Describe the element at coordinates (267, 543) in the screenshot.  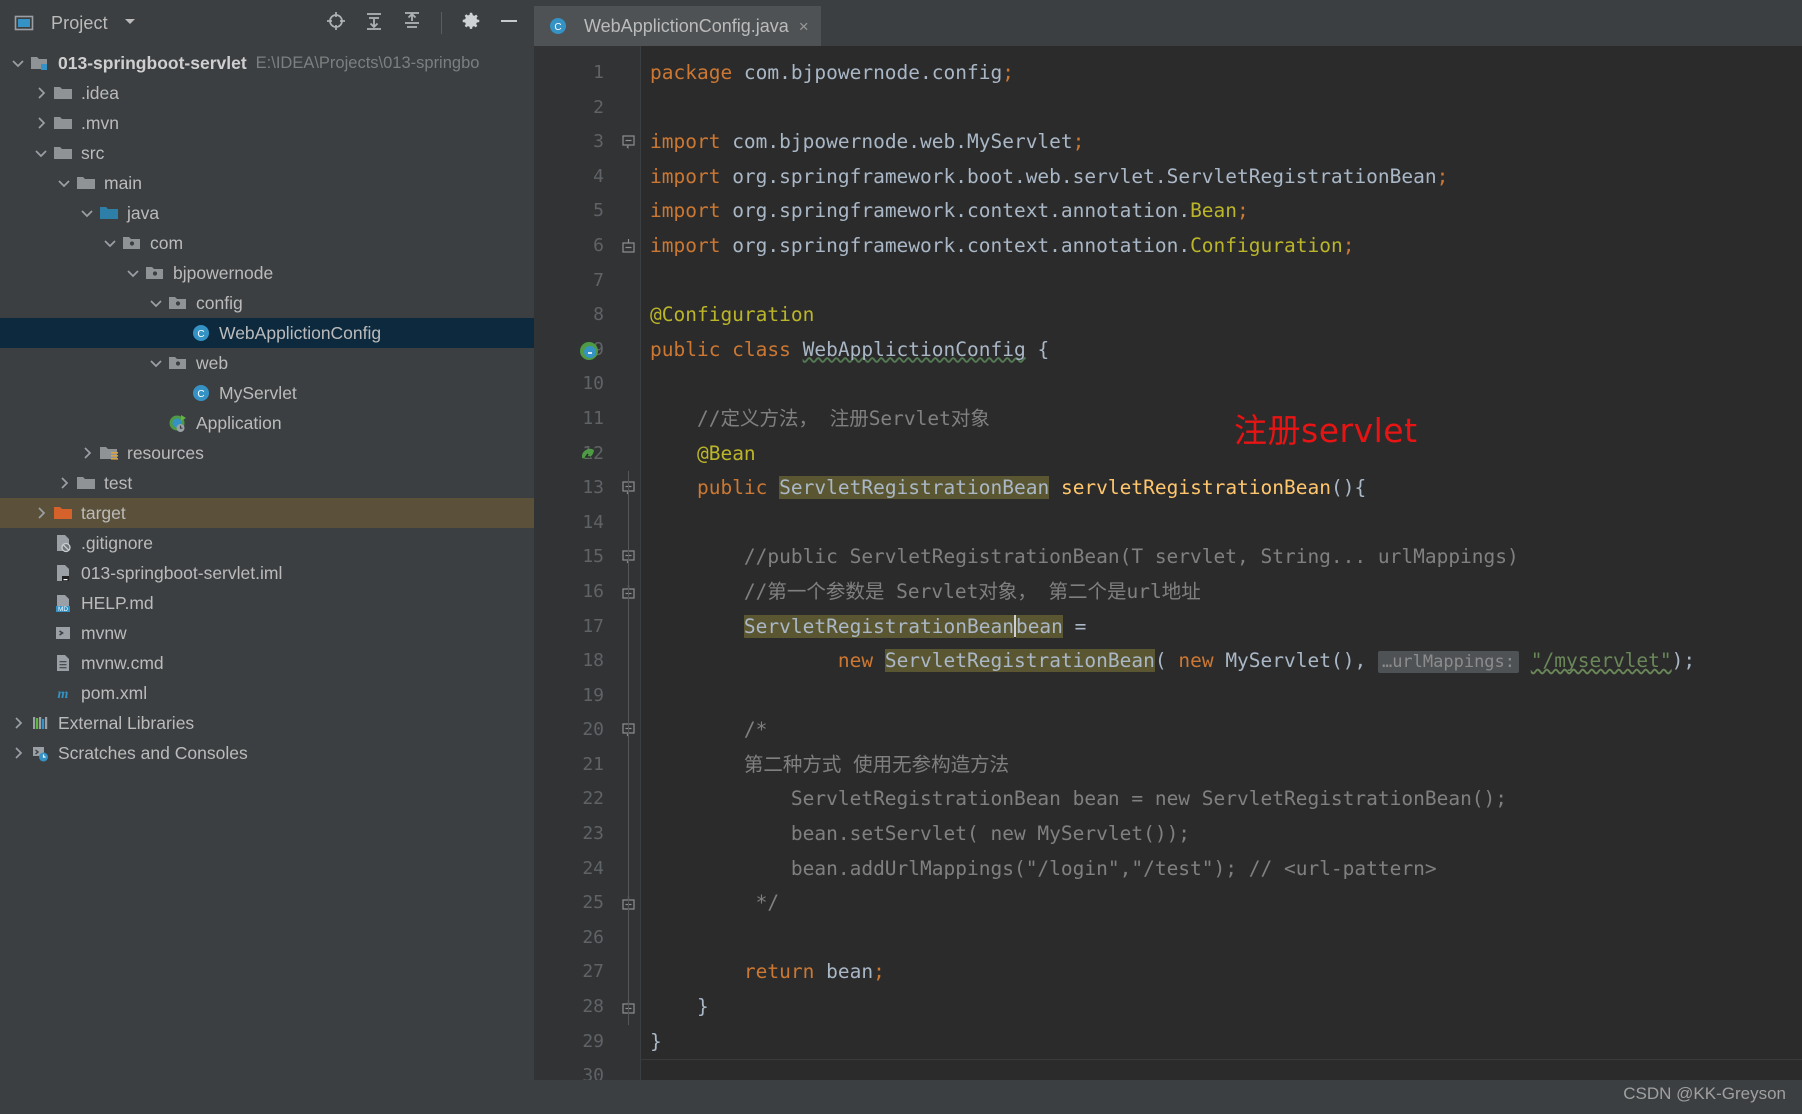
I see `tree-item--gitignore: .gitignore` at that location.